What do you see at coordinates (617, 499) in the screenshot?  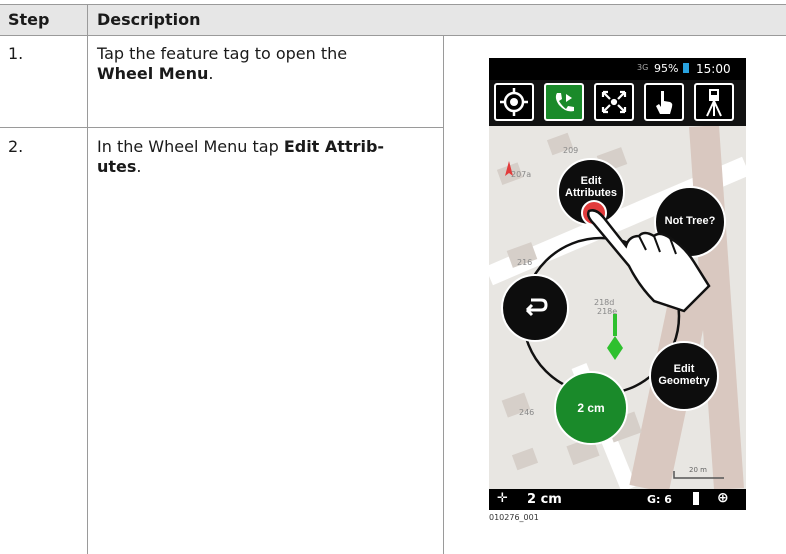 I see `bottom-status-bar: ✛ 2 cm G: 6 ⊕` at bounding box center [617, 499].